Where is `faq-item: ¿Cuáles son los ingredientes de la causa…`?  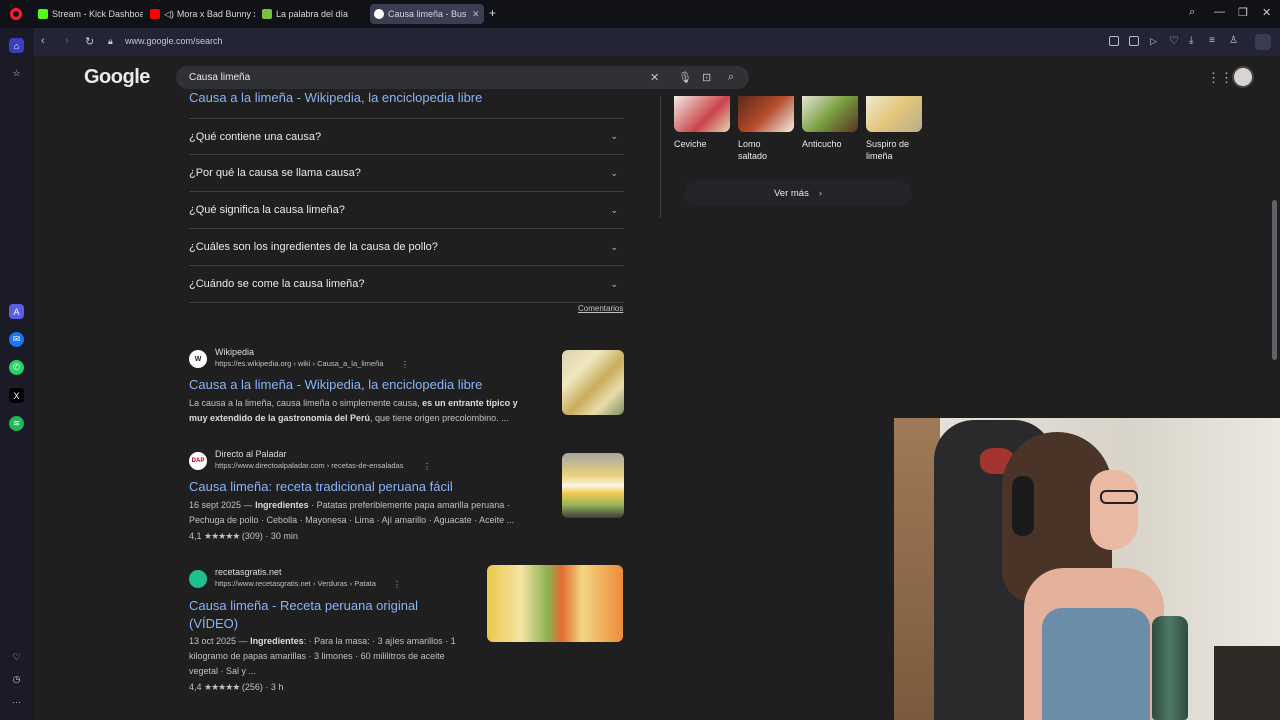 faq-item: ¿Cuáles son los ingredientes de la causa… is located at coordinates (406, 247).